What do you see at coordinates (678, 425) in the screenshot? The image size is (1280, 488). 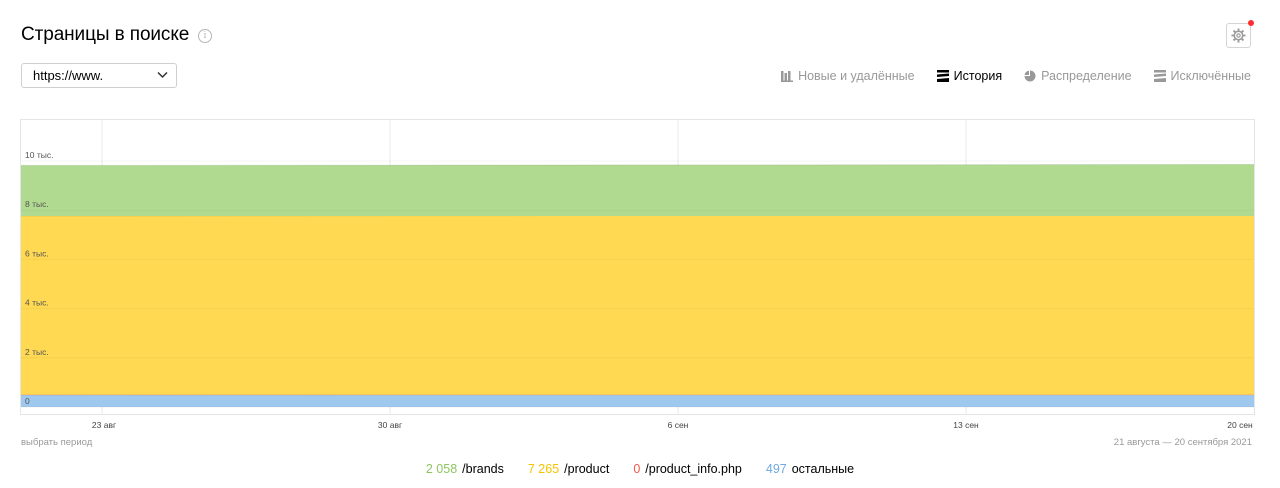 I see `x-tick-label: 6 сен` at bounding box center [678, 425].